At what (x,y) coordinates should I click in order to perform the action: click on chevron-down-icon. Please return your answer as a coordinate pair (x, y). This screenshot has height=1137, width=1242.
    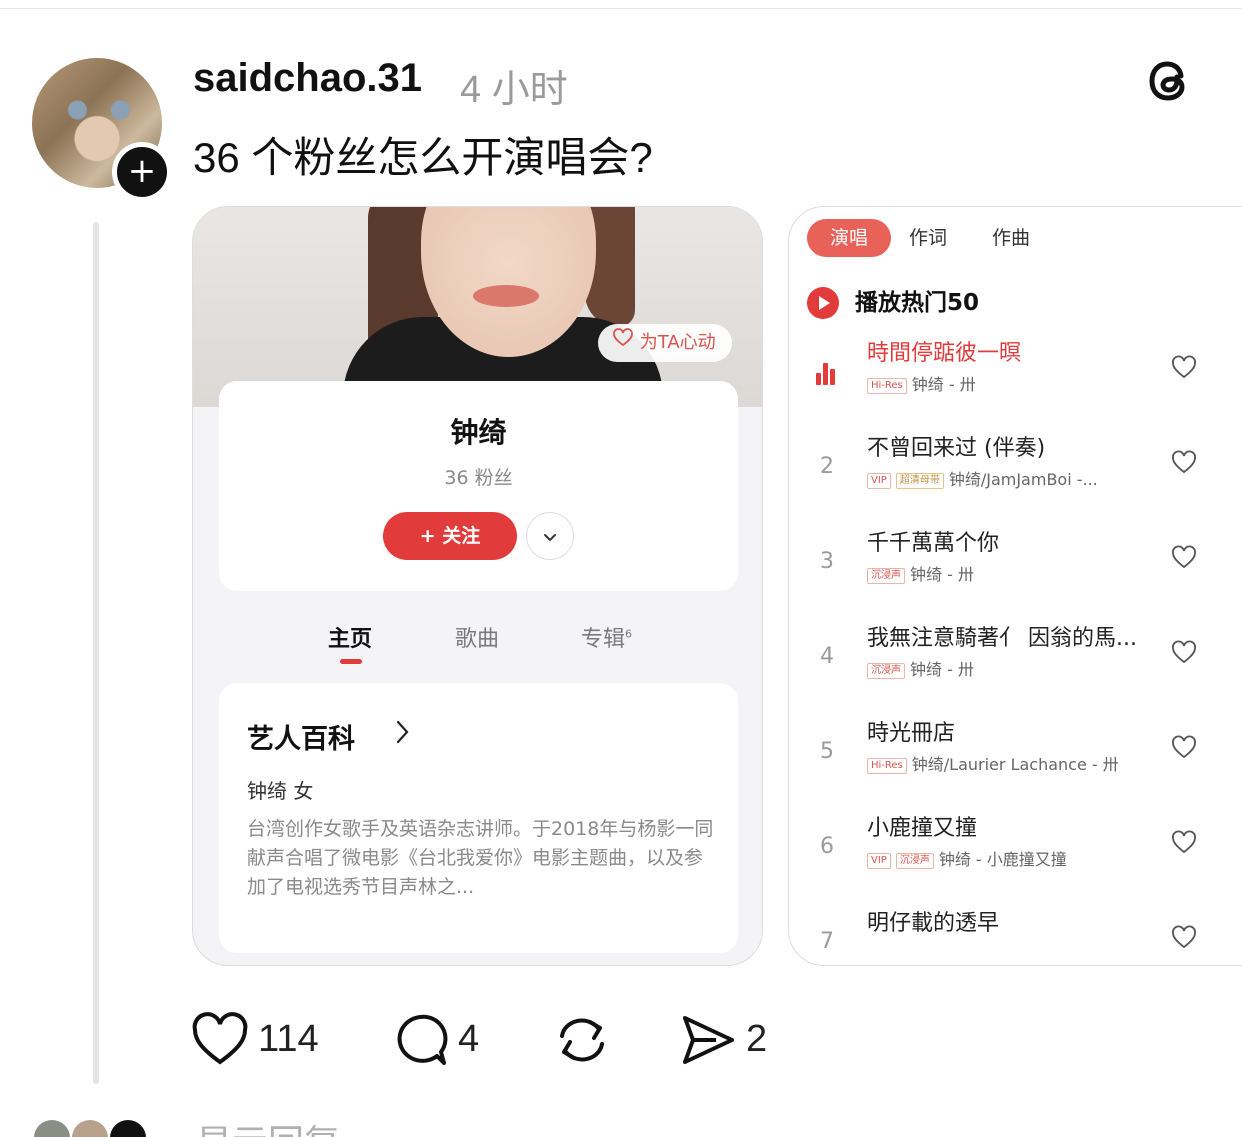
    Looking at the image, I should click on (550, 538).